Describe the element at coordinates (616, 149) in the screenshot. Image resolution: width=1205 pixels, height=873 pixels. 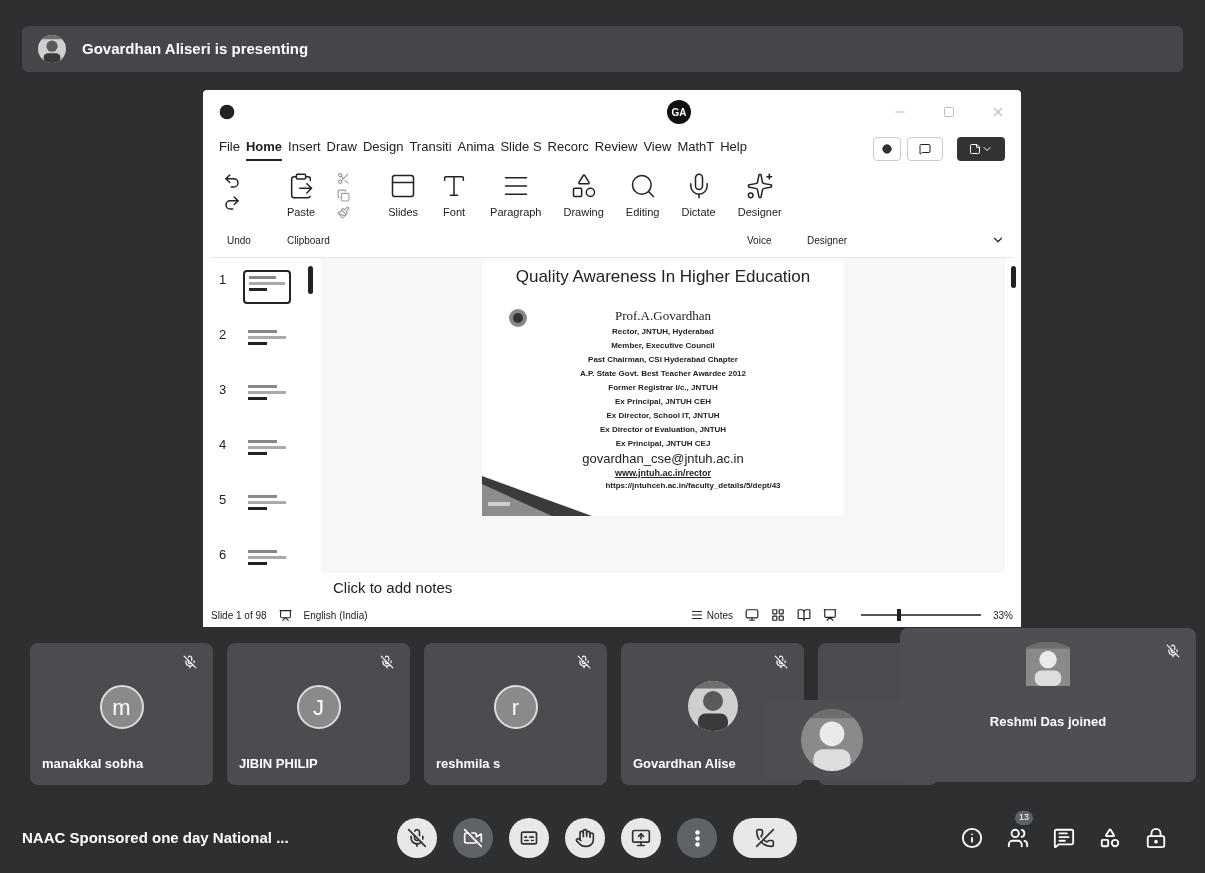
I see `ribbon-tab: Review` at that location.